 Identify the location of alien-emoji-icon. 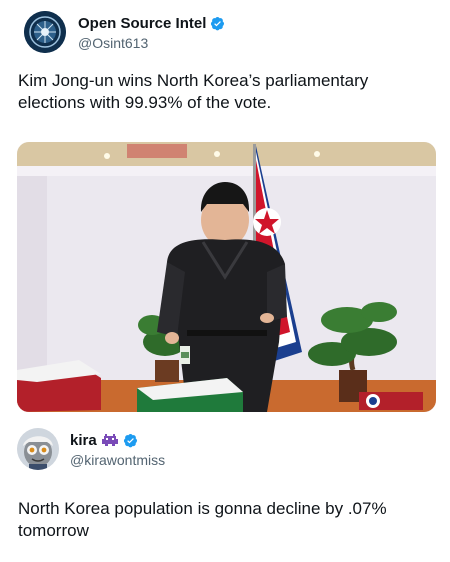
(109, 440).